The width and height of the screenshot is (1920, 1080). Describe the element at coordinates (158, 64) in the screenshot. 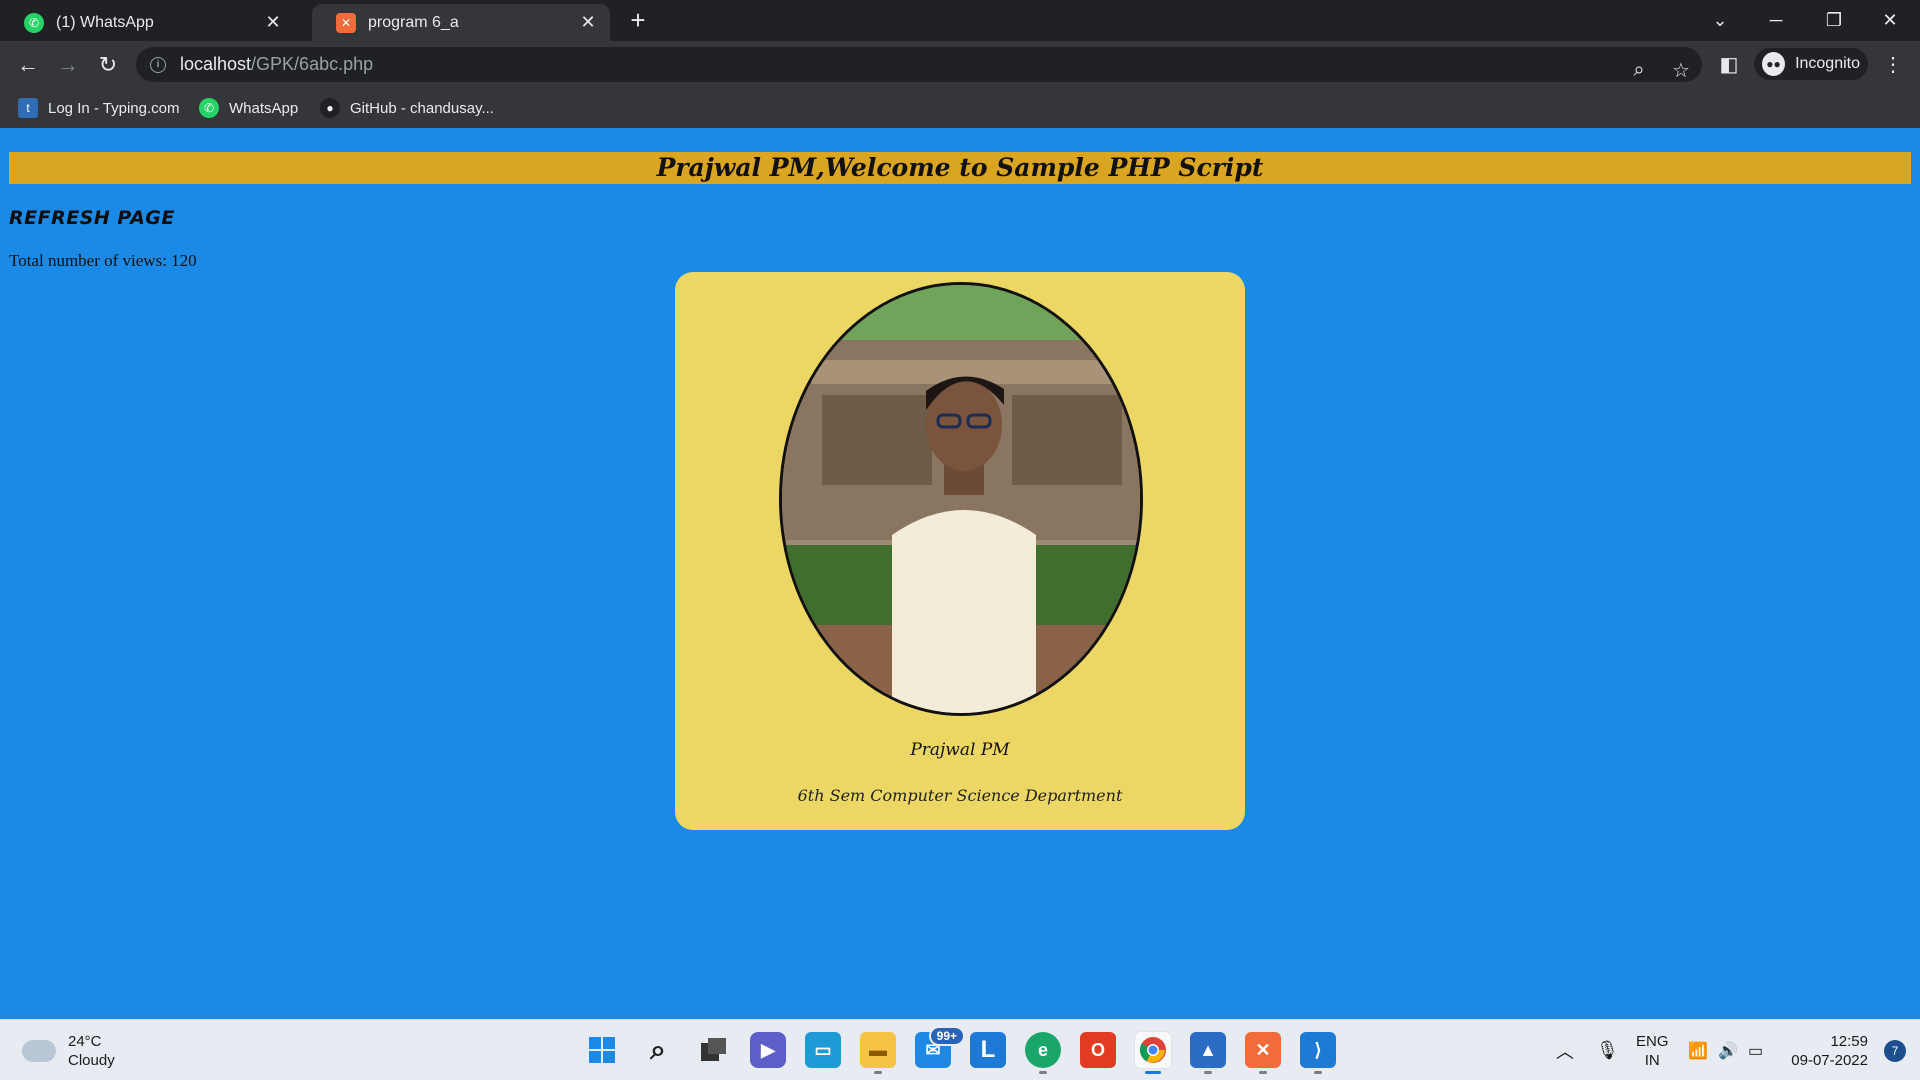

I see `site-info-icon: i` at that location.